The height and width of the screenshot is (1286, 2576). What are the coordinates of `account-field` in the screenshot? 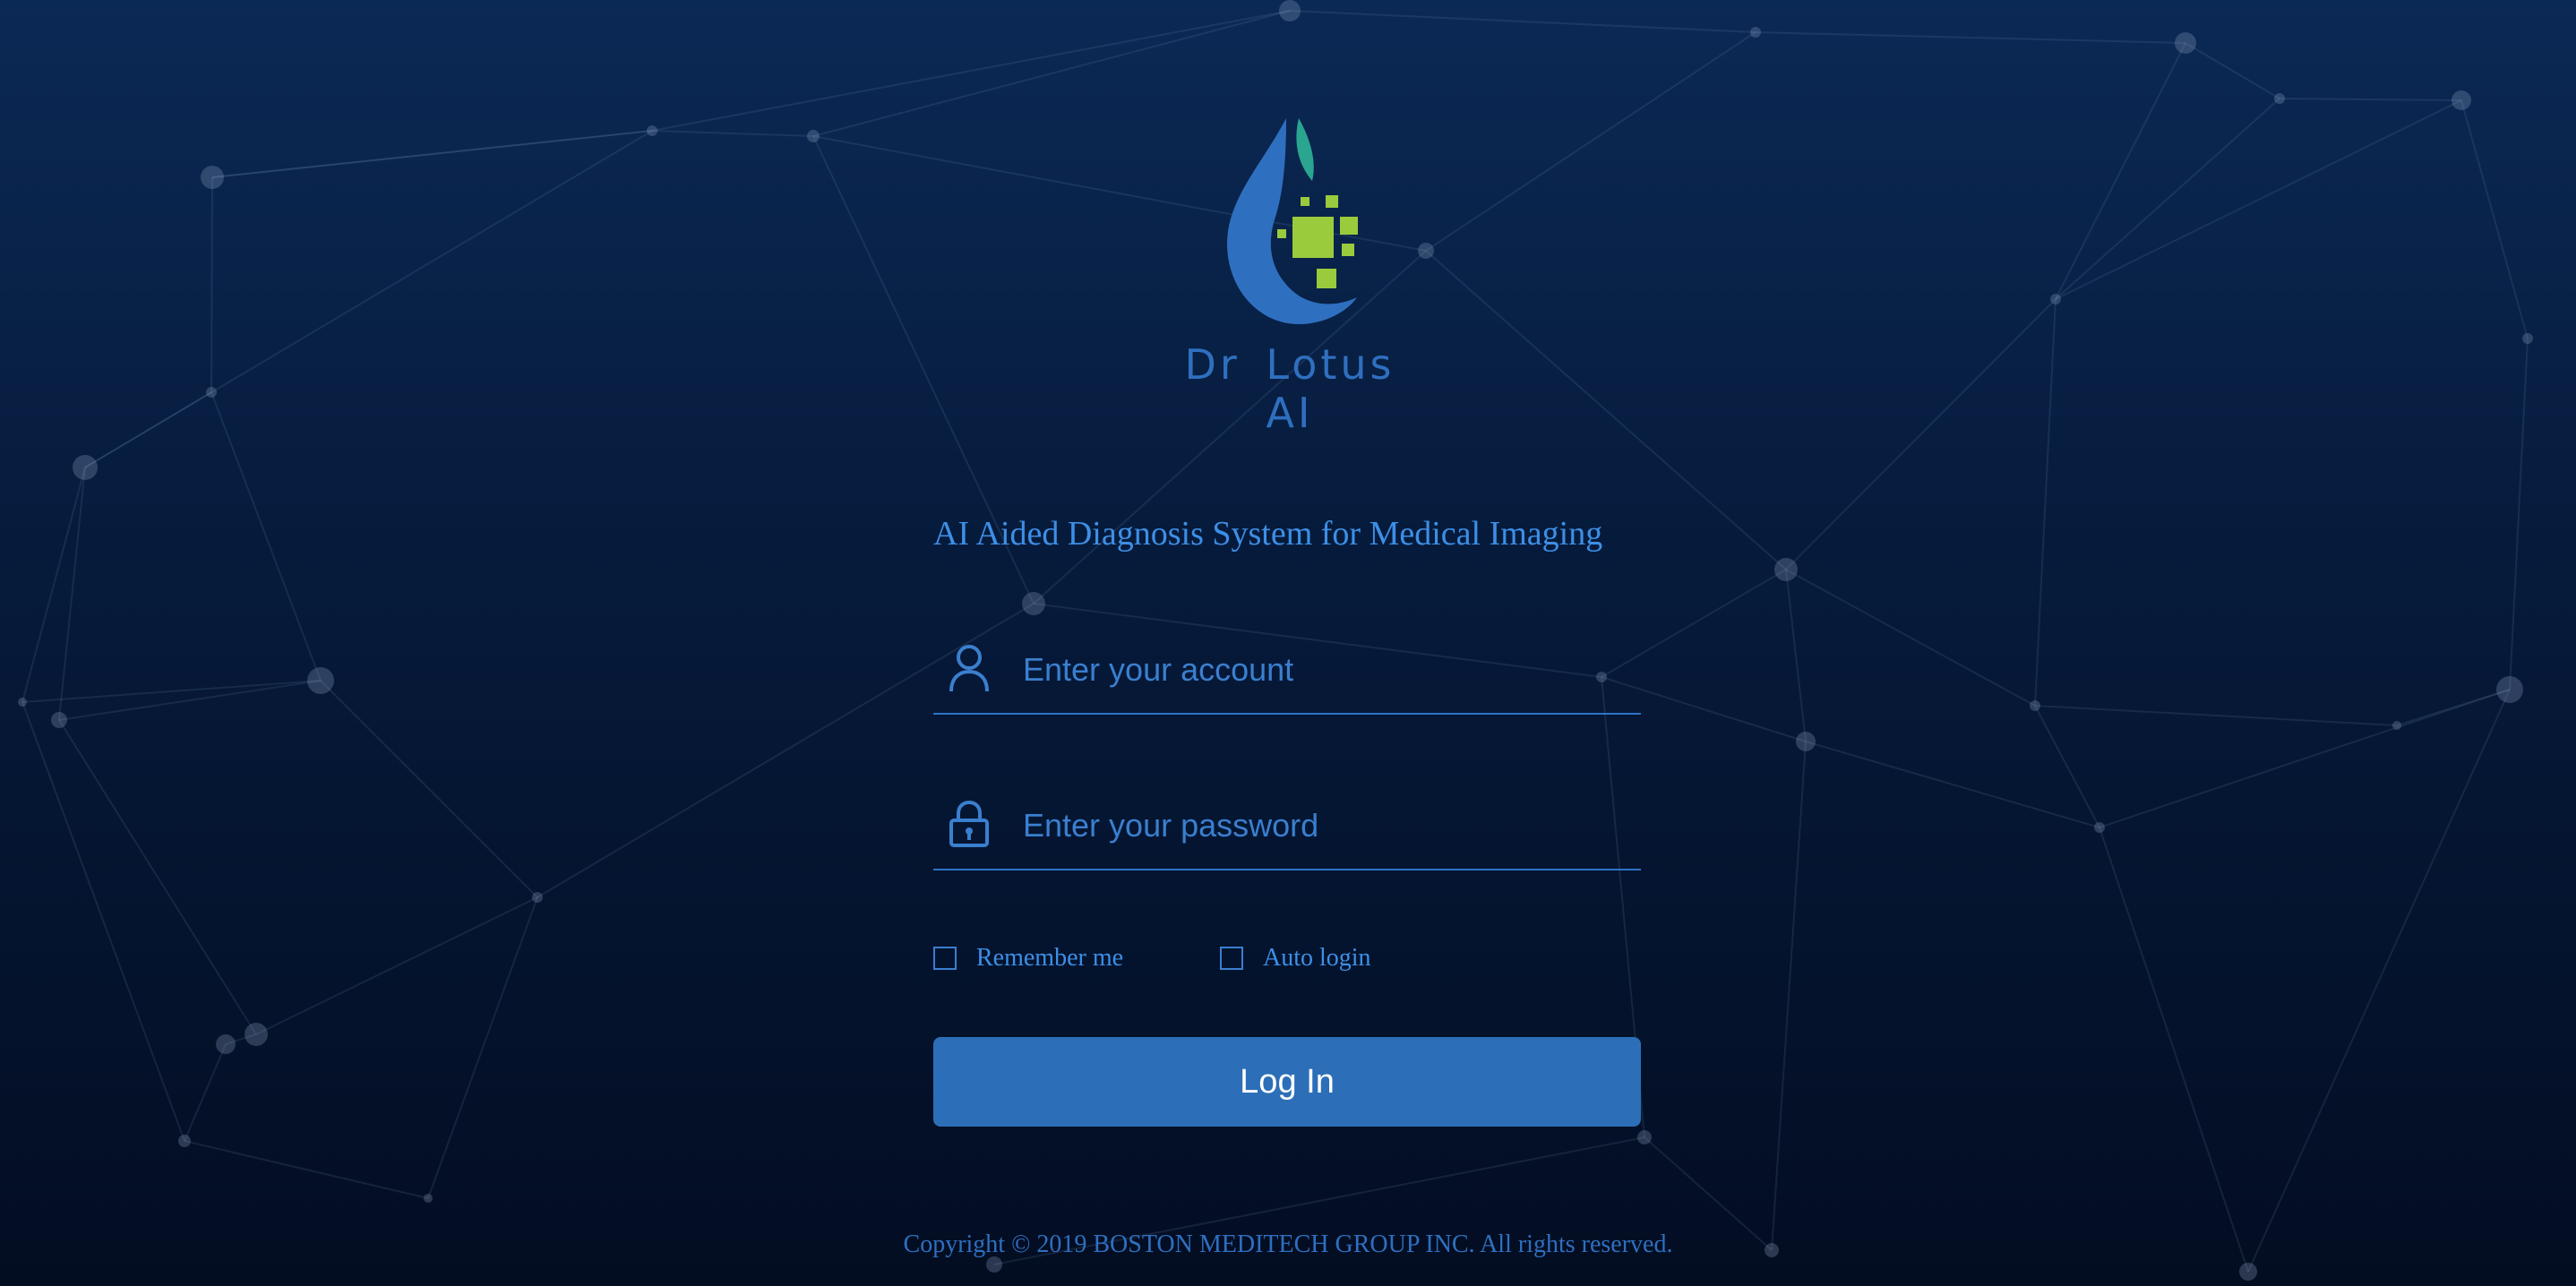 It's located at (1287, 674).